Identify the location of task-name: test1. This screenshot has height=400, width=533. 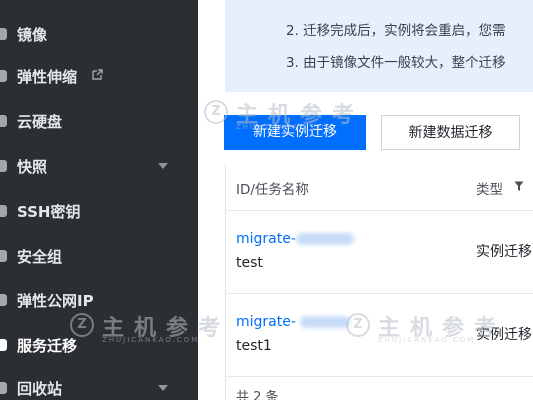
(254, 346).